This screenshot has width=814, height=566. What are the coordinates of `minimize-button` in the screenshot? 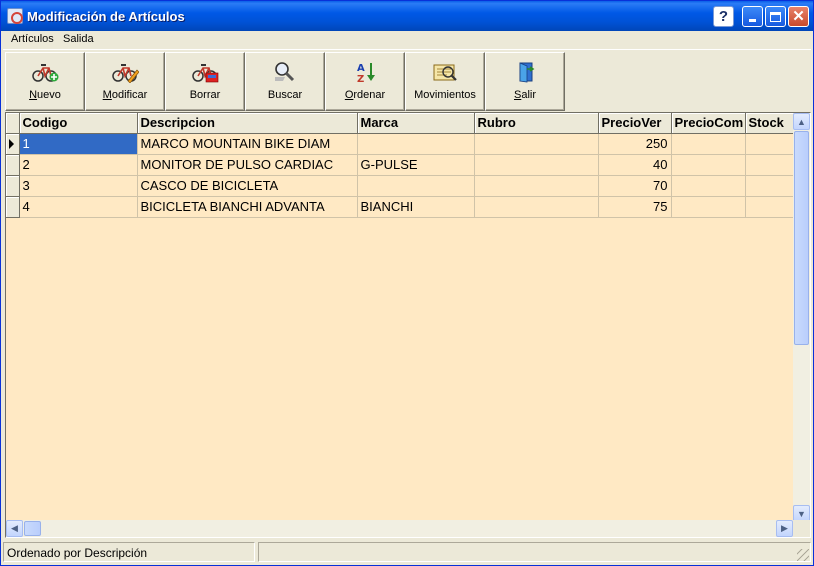 It's located at (752, 16).